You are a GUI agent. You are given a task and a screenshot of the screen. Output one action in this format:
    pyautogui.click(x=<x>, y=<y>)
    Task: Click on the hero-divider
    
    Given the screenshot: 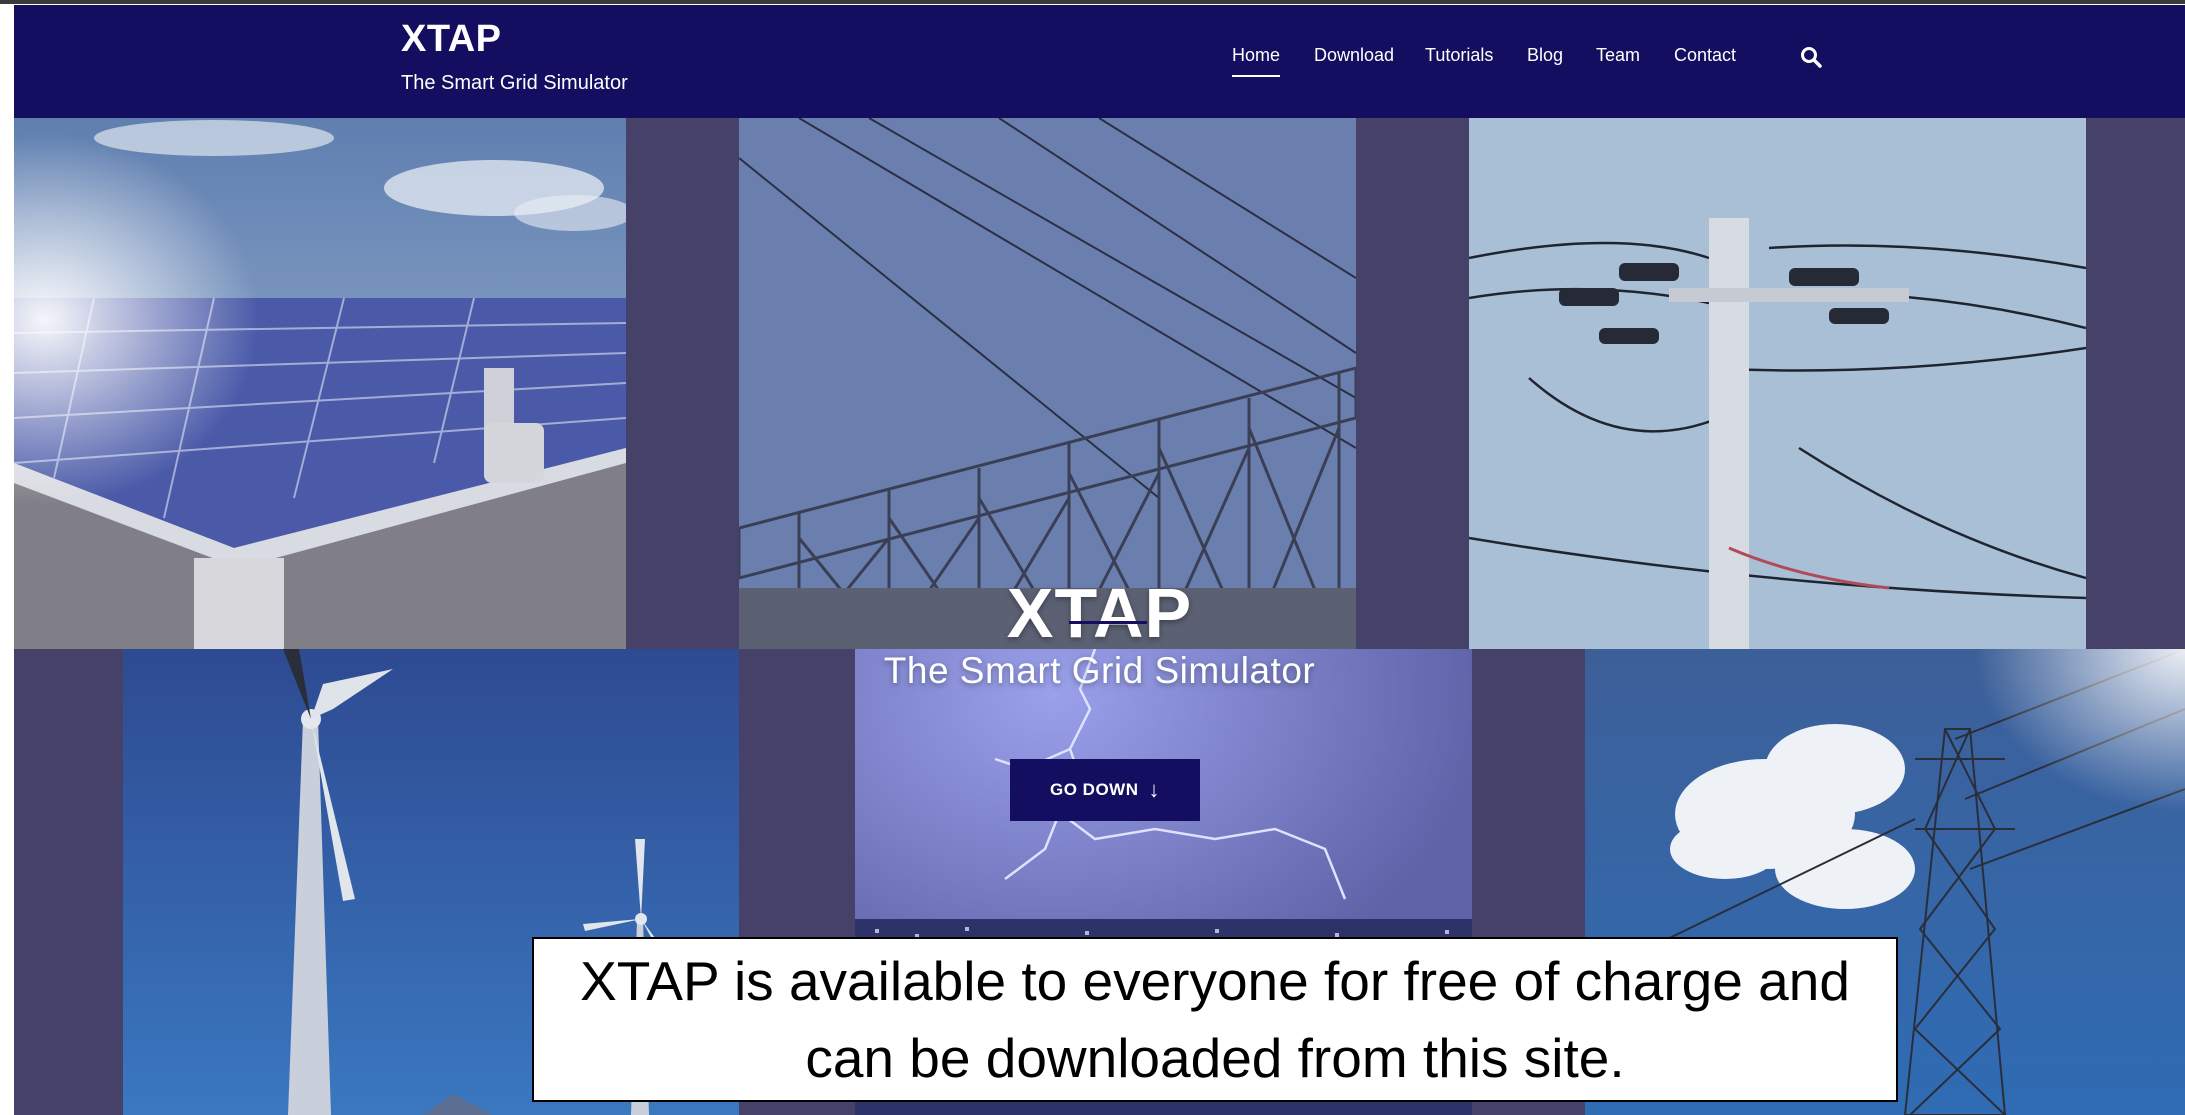 What is the action you would take?
    pyautogui.click(x=1108, y=622)
    